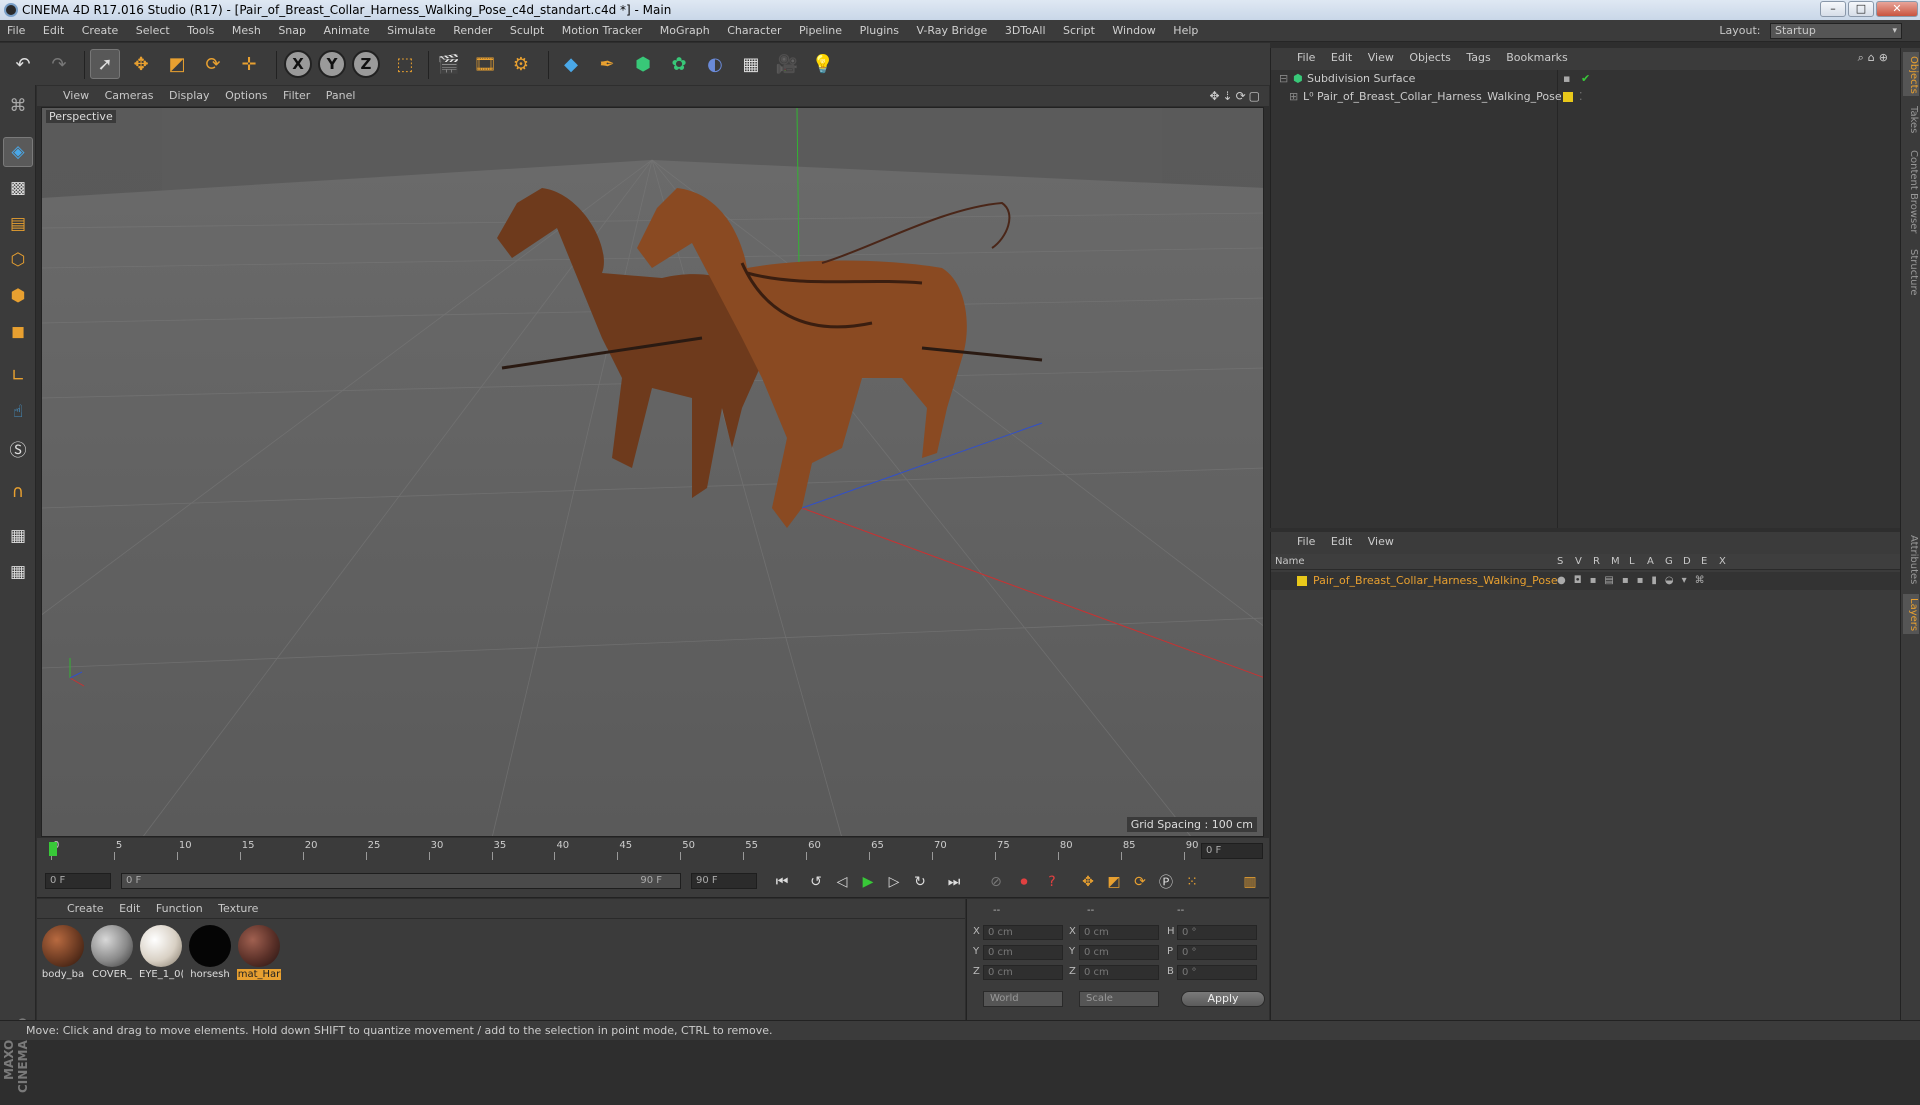 This screenshot has height=1105, width=1920. Describe the element at coordinates (951, 31) in the screenshot. I see `menu-vray-bridge: V-Ray Bridge` at that location.